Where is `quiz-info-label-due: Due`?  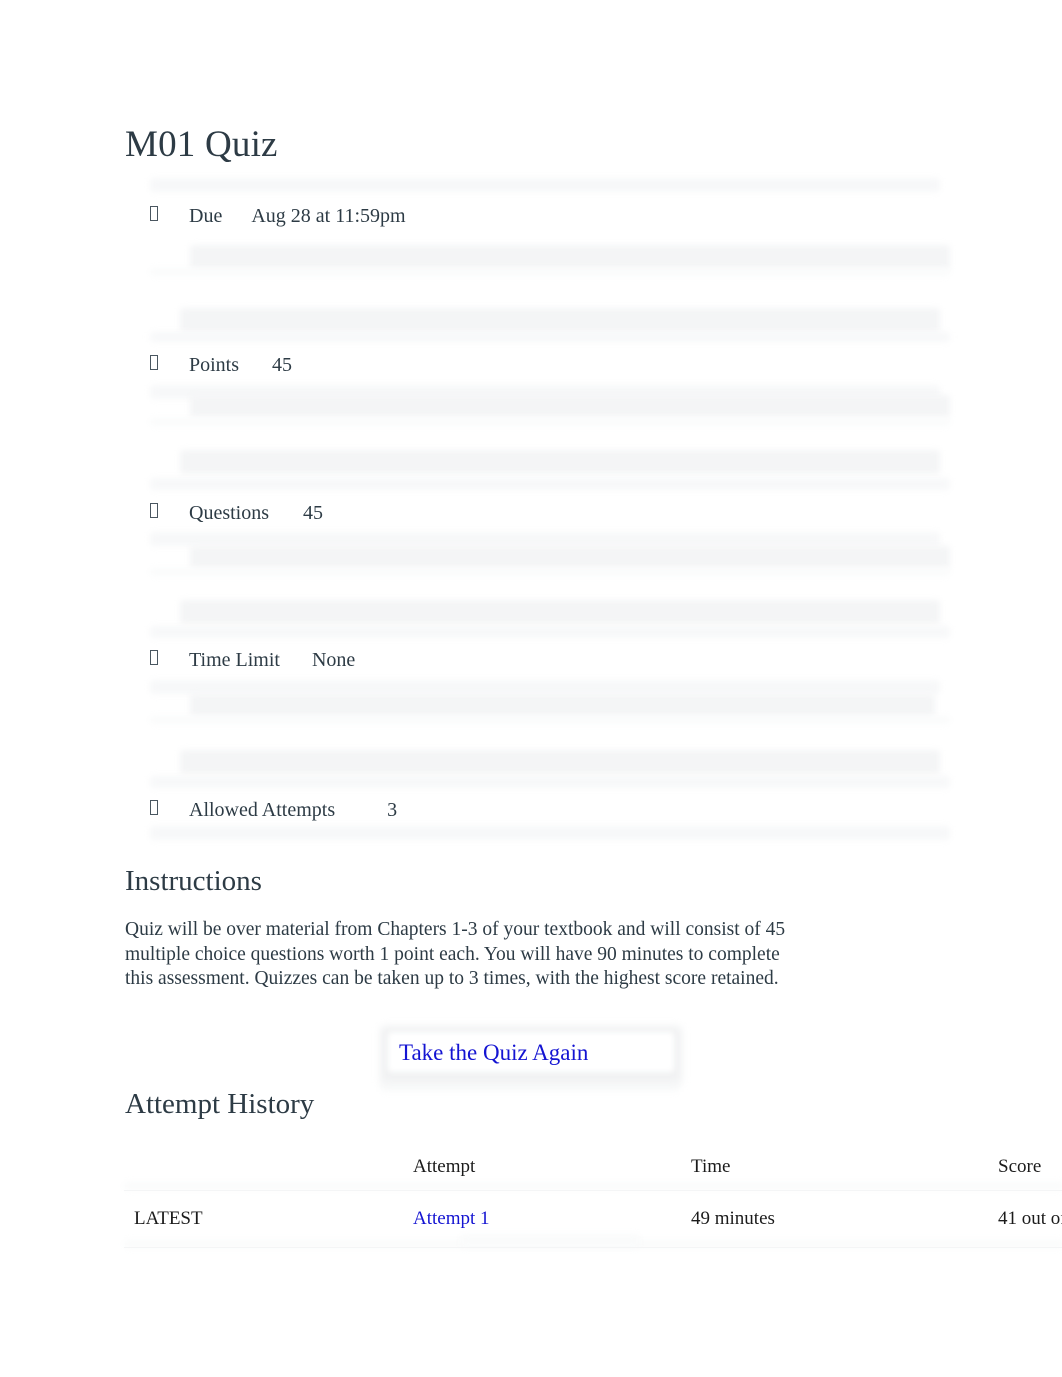
quiz-info-label-due: Due is located at coordinates (206, 216).